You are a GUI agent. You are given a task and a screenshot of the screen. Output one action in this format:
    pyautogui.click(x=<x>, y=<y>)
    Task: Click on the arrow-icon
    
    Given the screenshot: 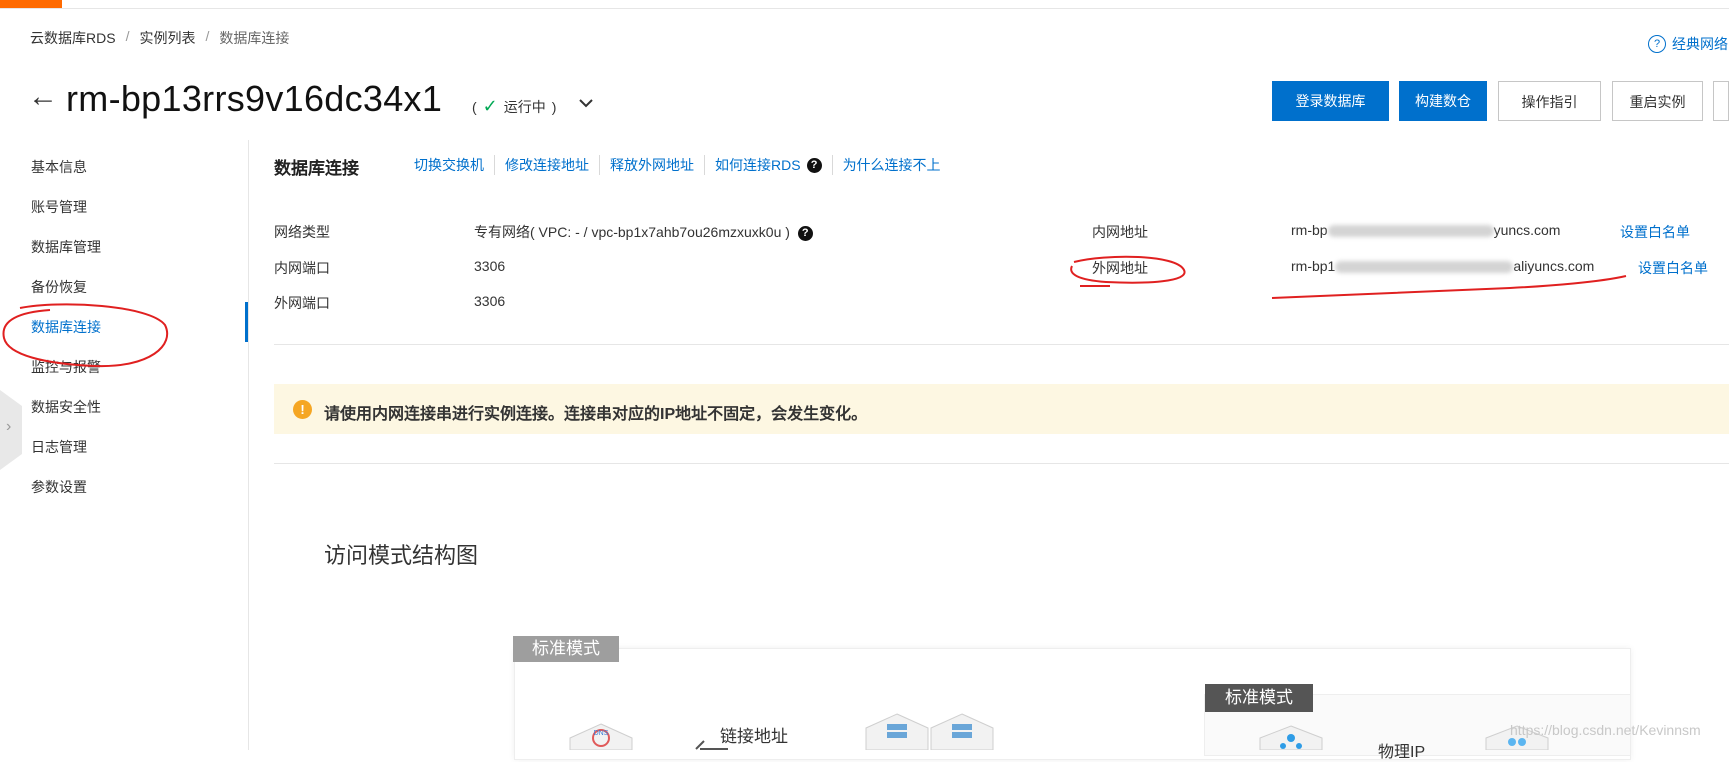 What is the action you would take?
    pyautogui.click(x=711, y=745)
    